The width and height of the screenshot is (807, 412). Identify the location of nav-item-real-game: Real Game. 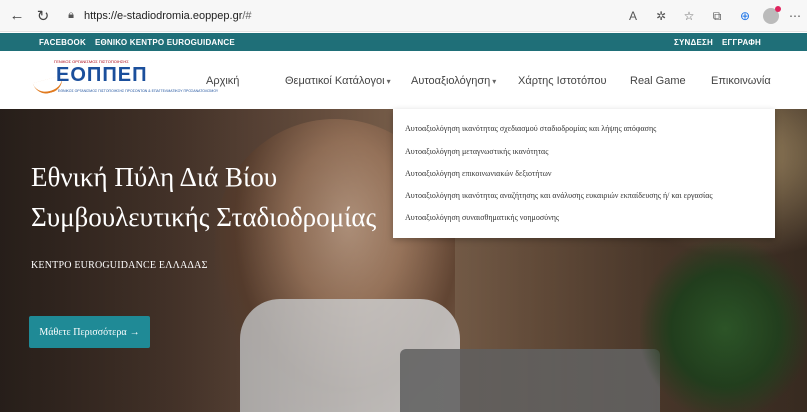
(658, 81).